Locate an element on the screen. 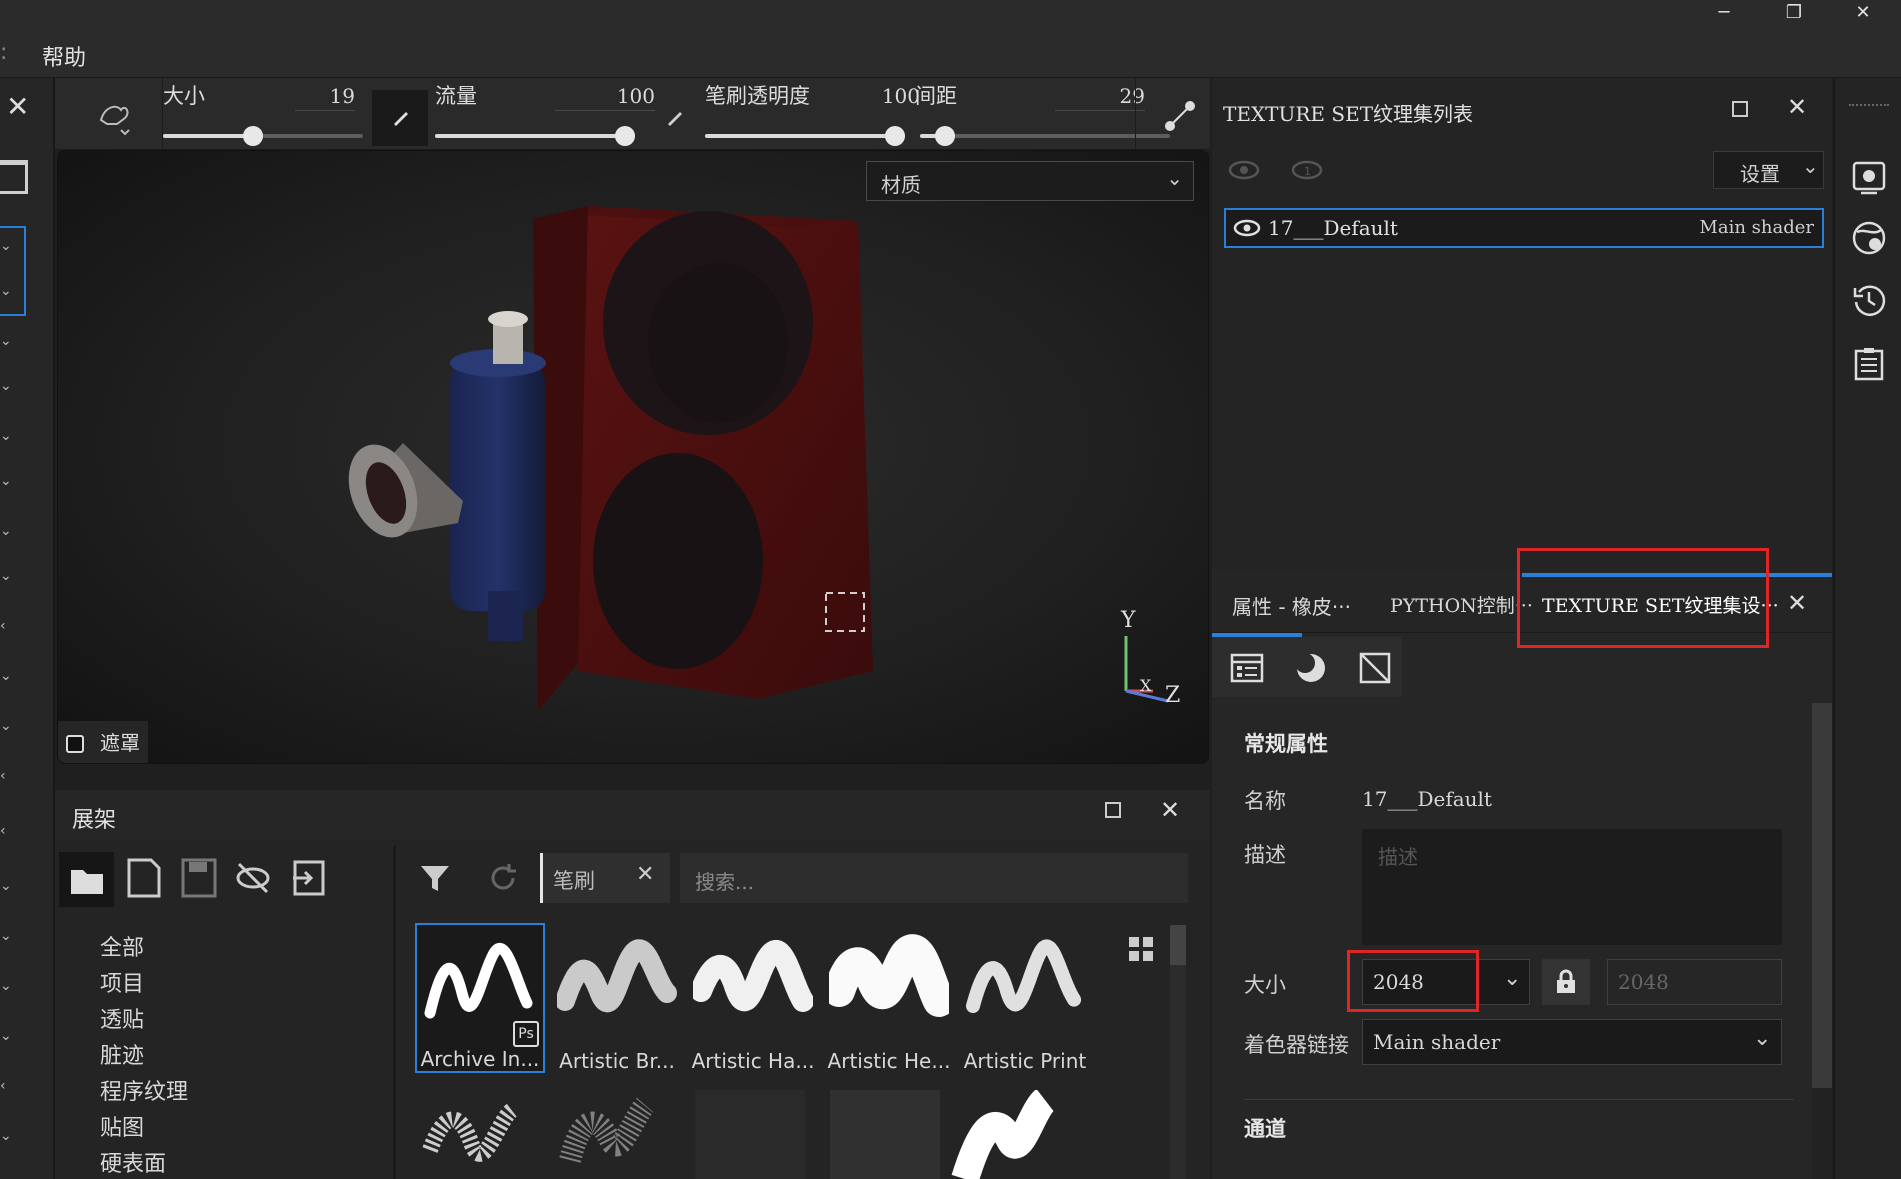 This screenshot has height=1179, width=1901. hide-icon is located at coordinates (253, 878).